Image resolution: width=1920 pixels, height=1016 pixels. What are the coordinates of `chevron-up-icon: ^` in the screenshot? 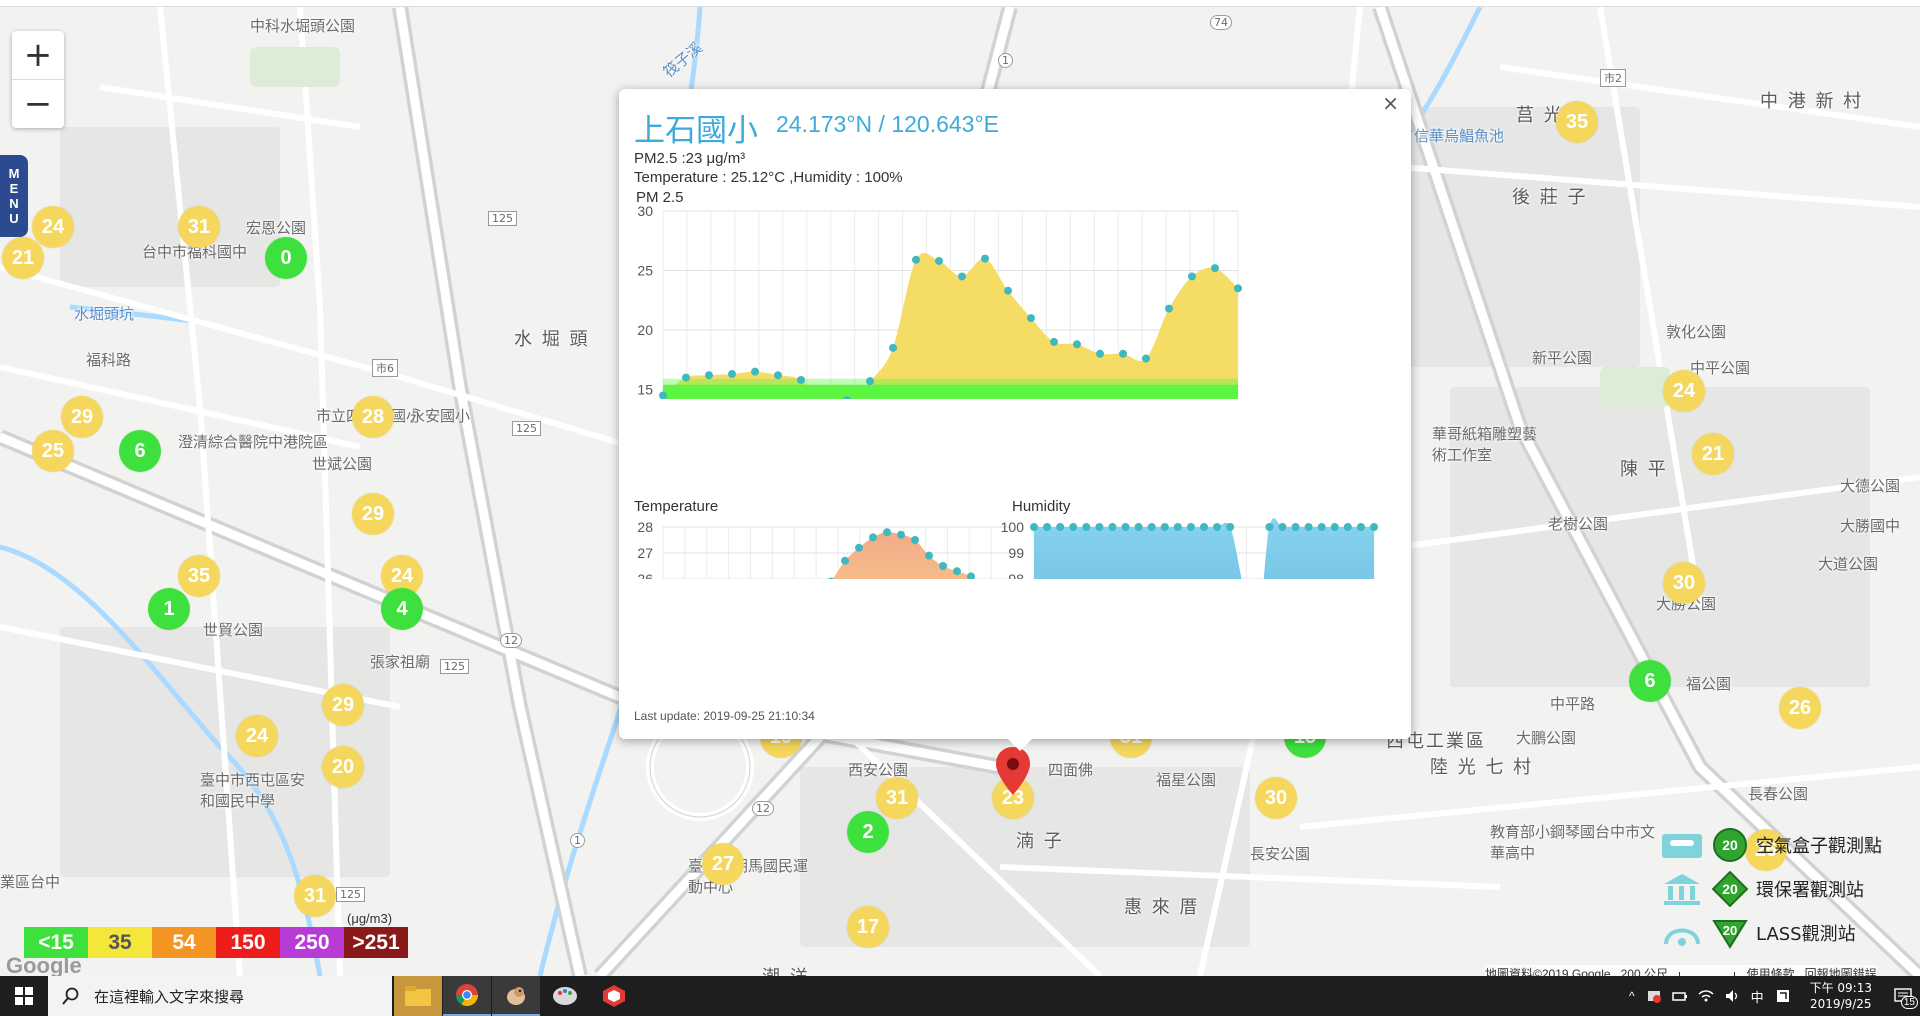 It's located at (1632, 996).